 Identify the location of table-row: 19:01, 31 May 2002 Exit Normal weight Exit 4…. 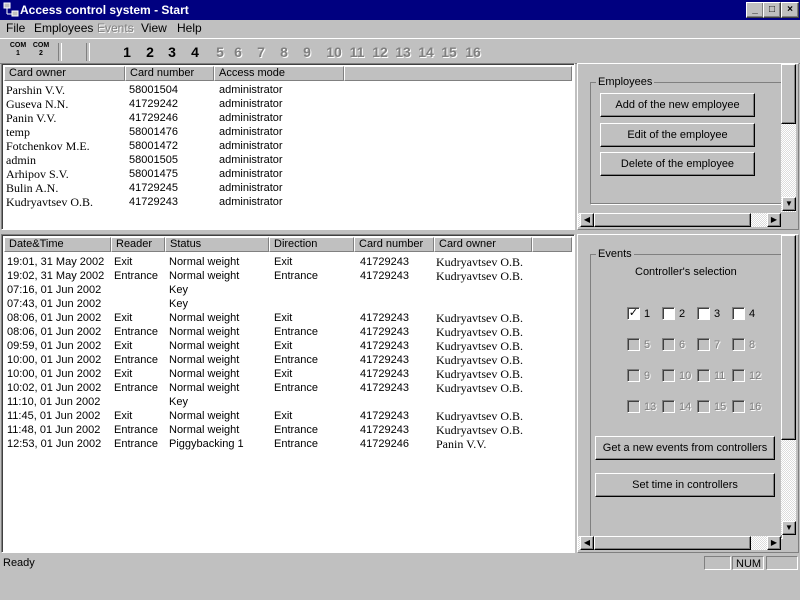
(286, 262).